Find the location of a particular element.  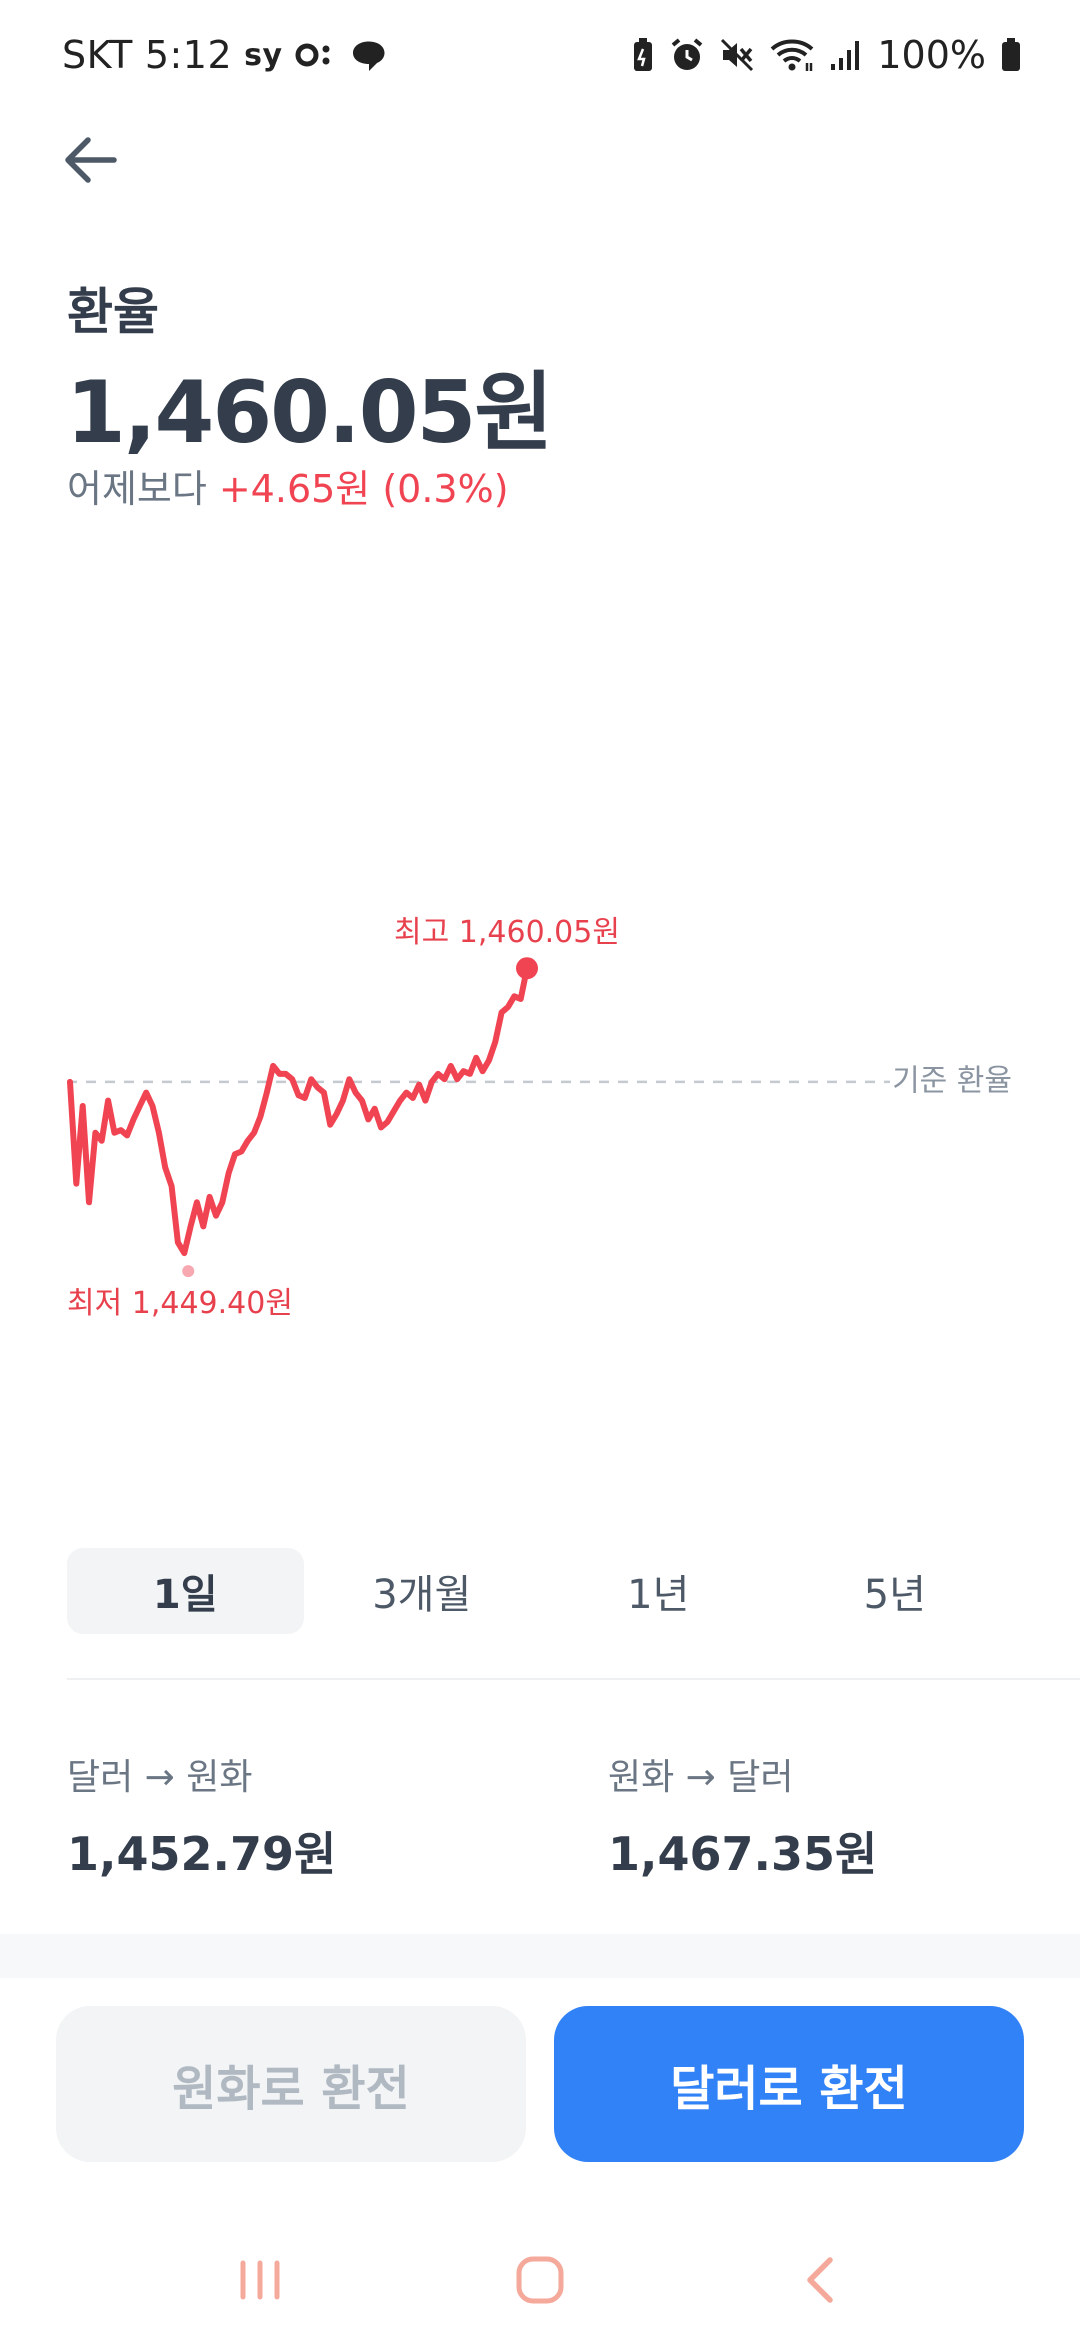

app-badge-sy: sy is located at coordinates (263, 55).